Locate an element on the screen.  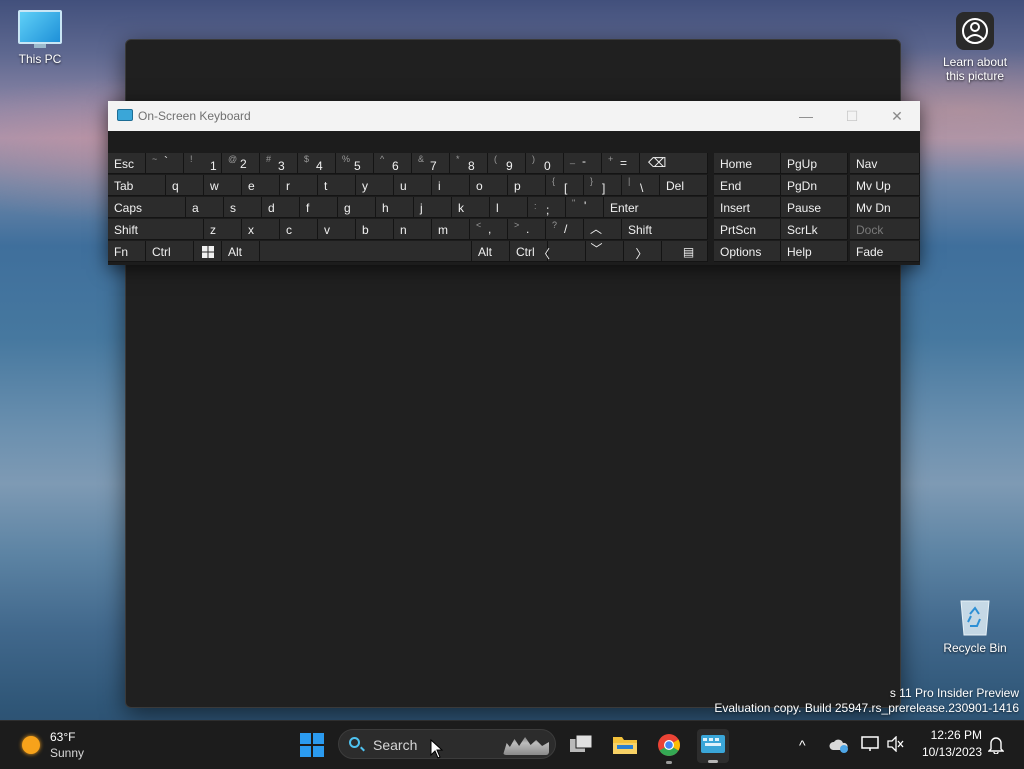
key-end: End is located at coordinates (747, 185).